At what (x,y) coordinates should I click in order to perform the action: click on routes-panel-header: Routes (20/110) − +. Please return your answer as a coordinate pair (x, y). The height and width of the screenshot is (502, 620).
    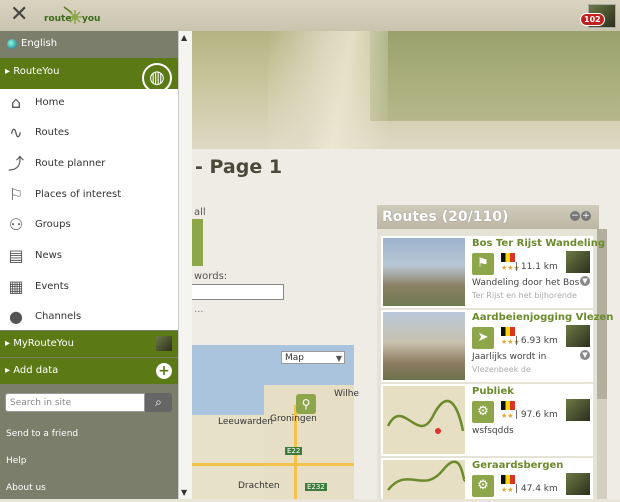
    Looking at the image, I should click on (488, 217).